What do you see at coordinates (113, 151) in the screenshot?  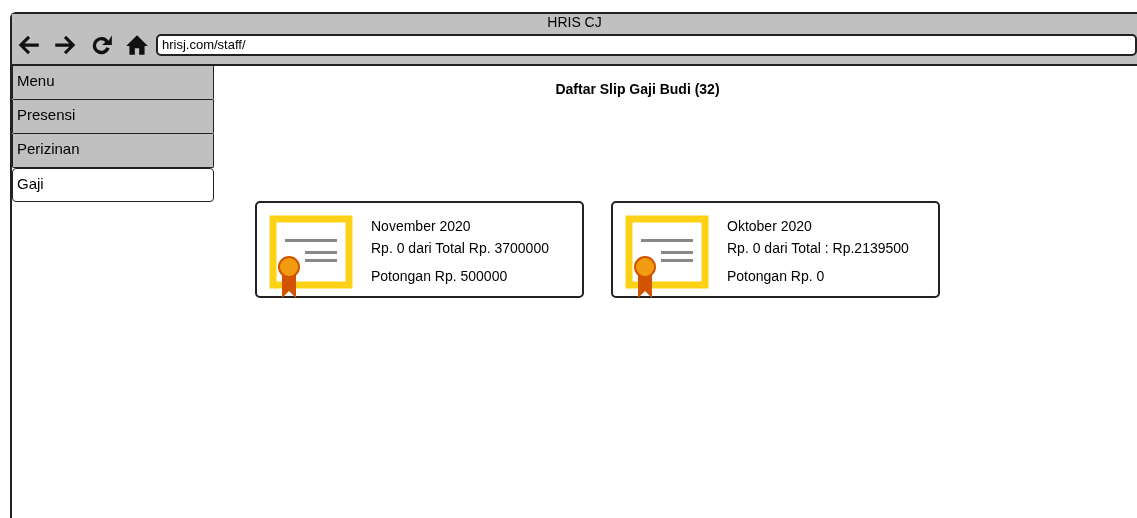 I see `sidebar-item: Perizinan` at bounding box center [113, 151].